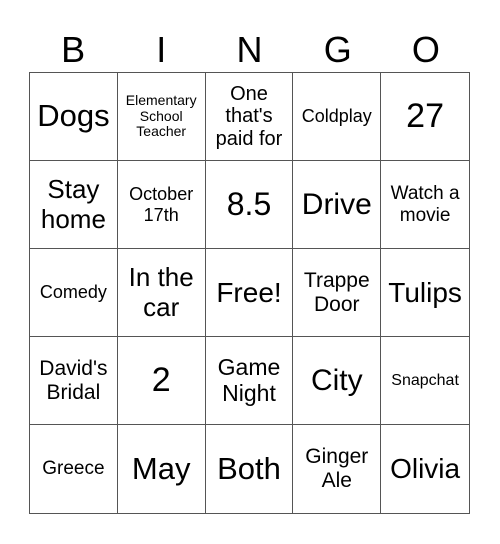 The image size is (500, 544). Describe the element at coordinates (337, 205) in the screenshot. I see `bingo-cell: Drive` at that location.